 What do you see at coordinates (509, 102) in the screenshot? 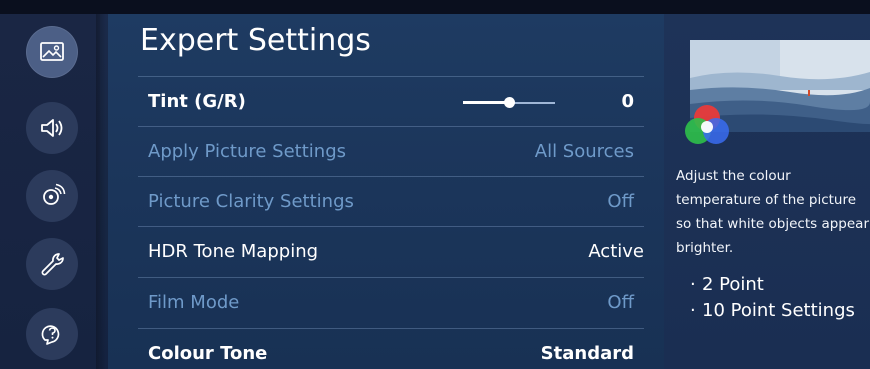
I see `tint-slider-knob` at bounding box center [509, 102].